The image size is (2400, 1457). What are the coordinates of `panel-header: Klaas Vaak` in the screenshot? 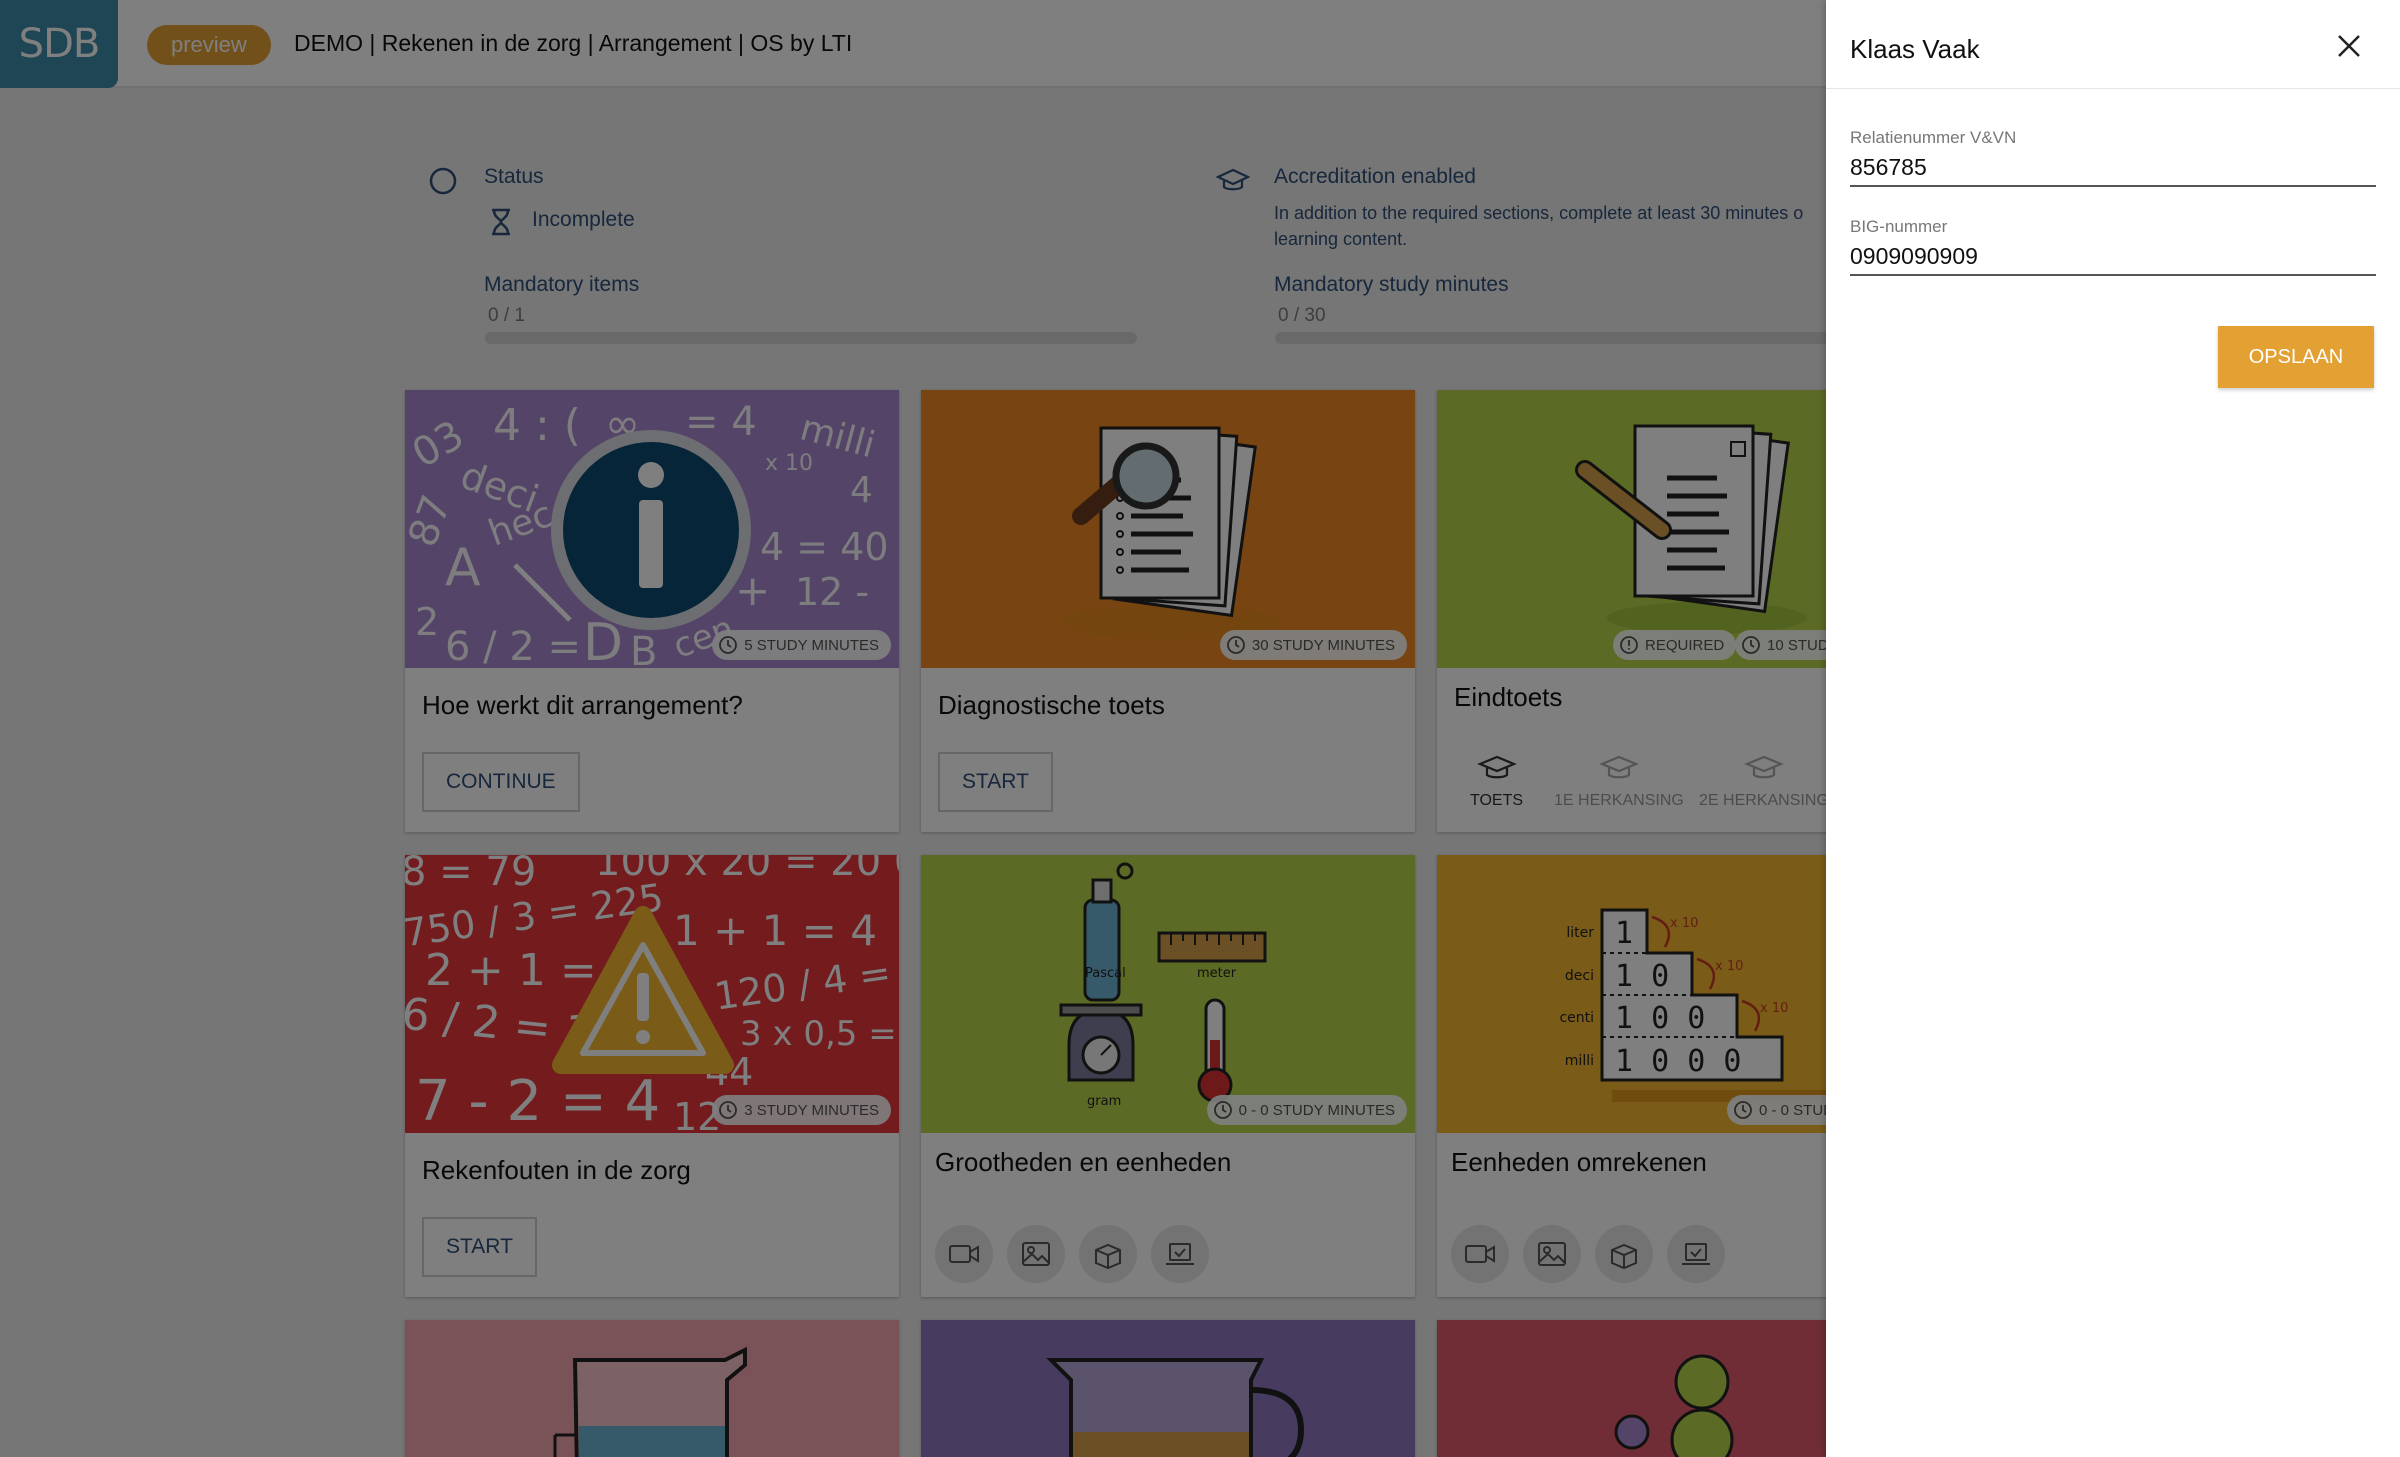 It's located at (2113, 44).